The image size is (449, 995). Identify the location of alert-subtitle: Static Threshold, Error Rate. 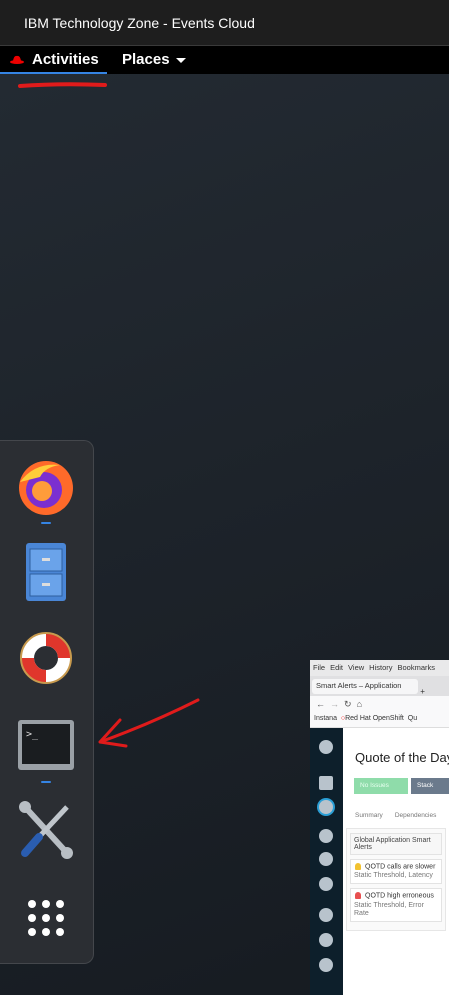
(389, 909).